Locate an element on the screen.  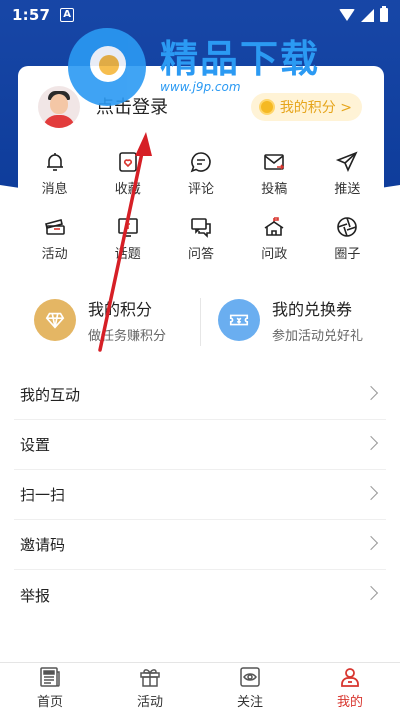
signal-icon is located at coordinates (367, 15).